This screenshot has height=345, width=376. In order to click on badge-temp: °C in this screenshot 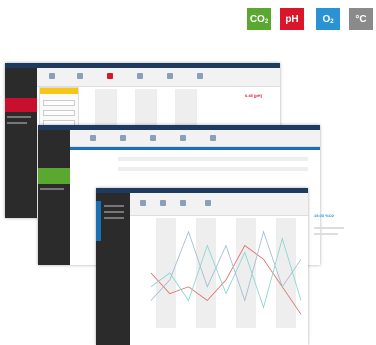, I will do `click(361, 19)`.